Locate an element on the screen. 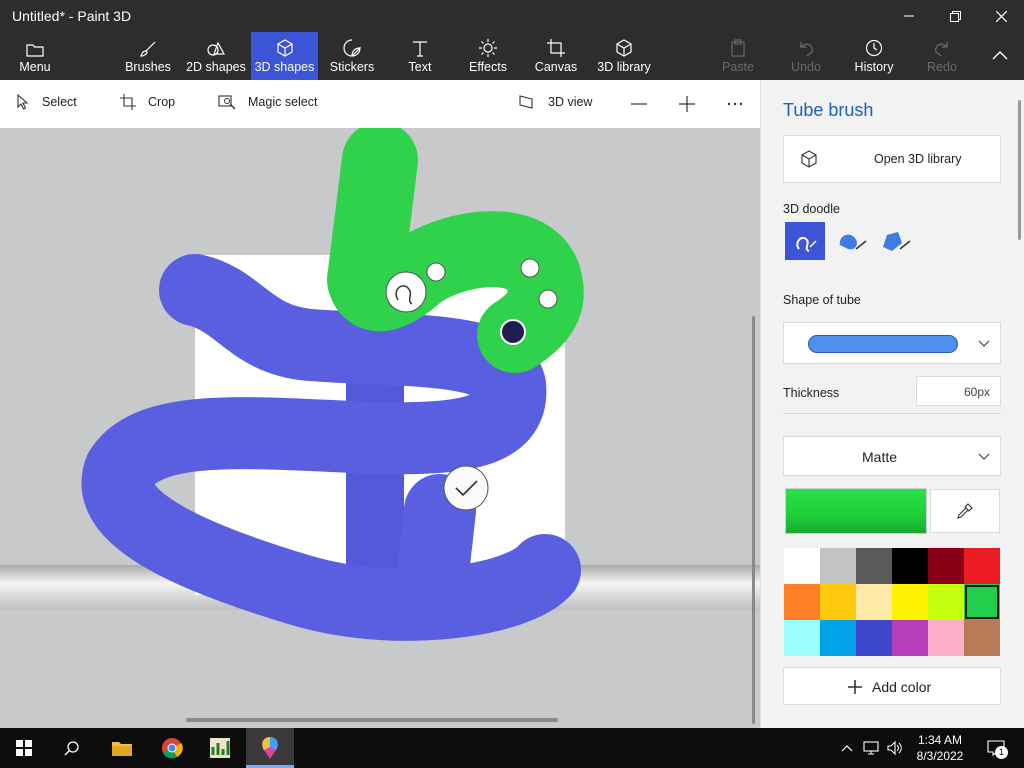  zoom-in-button is located at coordinates (687, 104).